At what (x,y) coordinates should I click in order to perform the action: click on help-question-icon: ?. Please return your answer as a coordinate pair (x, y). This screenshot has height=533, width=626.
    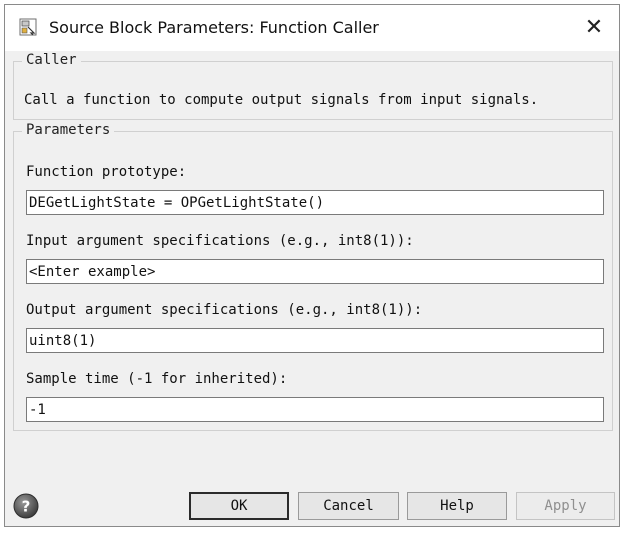
    Looking at the image, I should click on (26, 506).